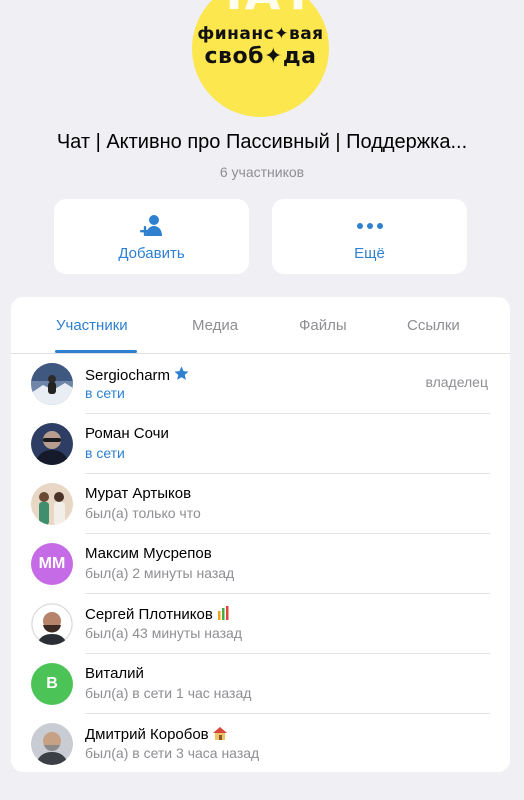 Image resolution: width=524 pixels, height=800 pixels. I want to click on more-button: Ещё, so click(369, 236).